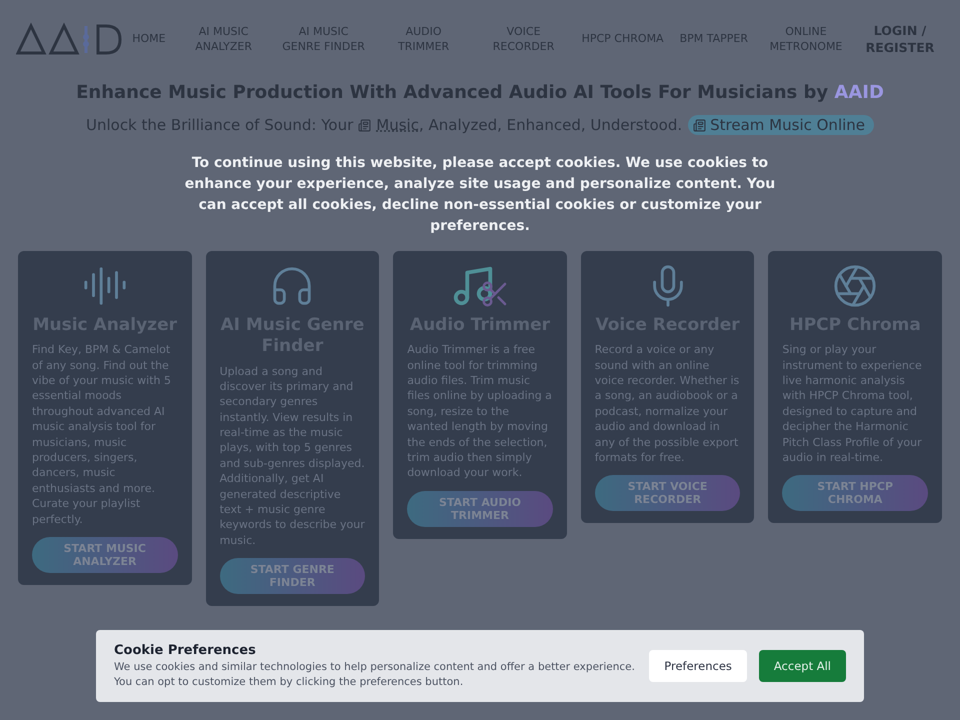  I want to click on stream-music-button: Stream Music Online, so click(781, 125).